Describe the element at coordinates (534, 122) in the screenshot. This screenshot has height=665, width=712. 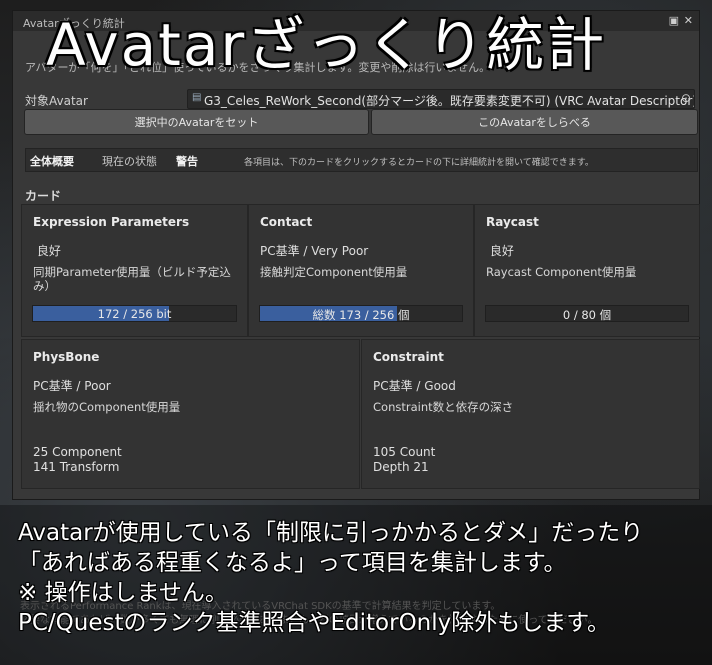
I see `inspect-avatar-button: このAvatarをしらべる` at that location.